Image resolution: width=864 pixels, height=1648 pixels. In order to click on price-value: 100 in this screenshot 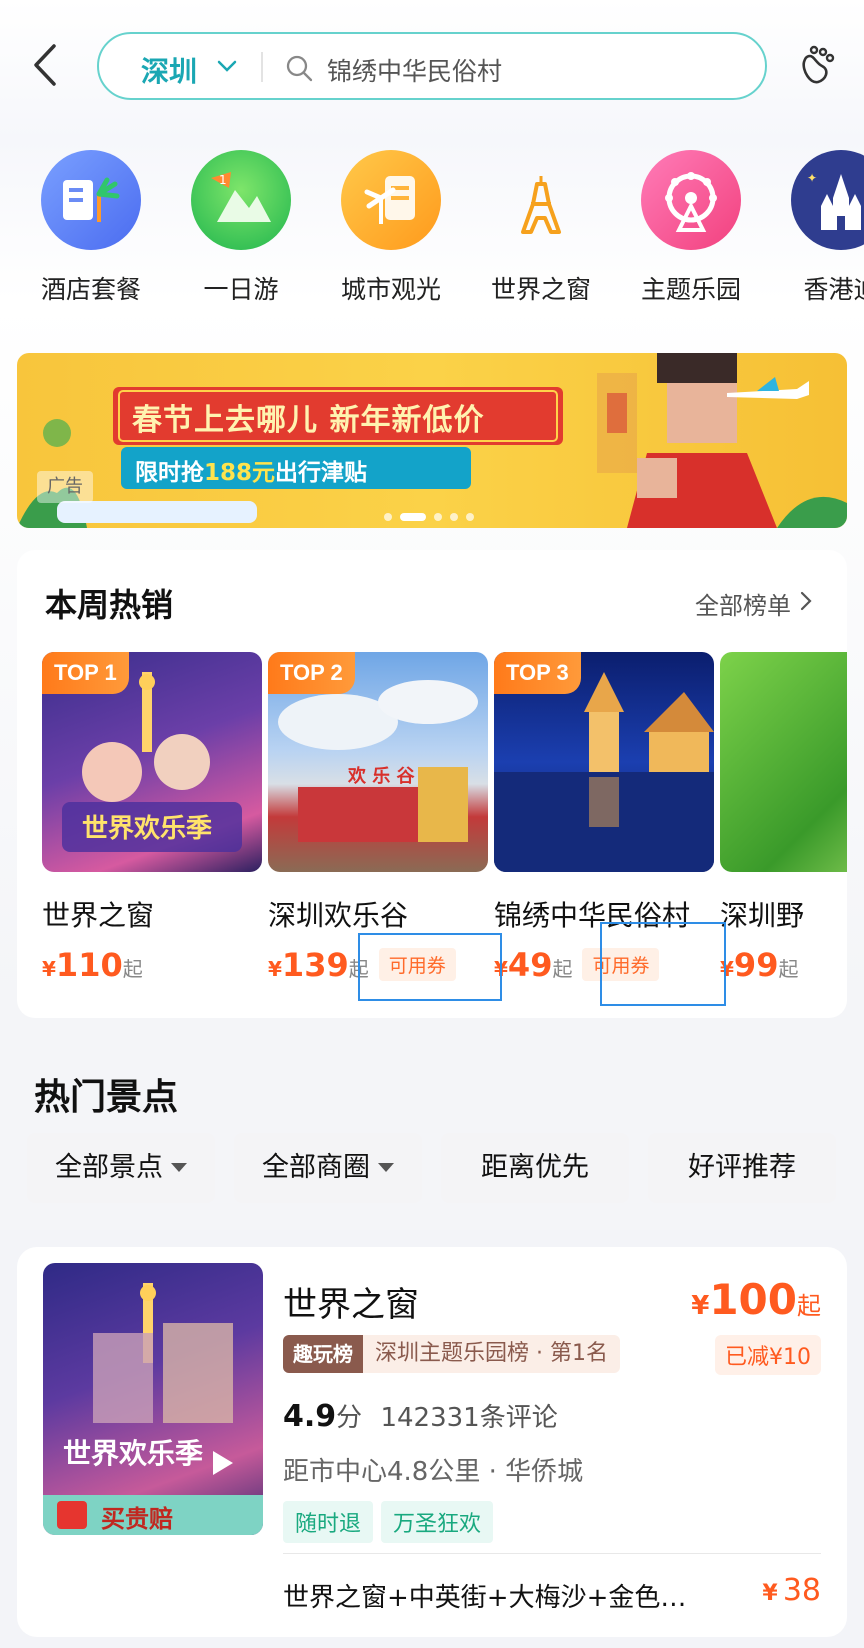, I will do `click(753, 1299)`.